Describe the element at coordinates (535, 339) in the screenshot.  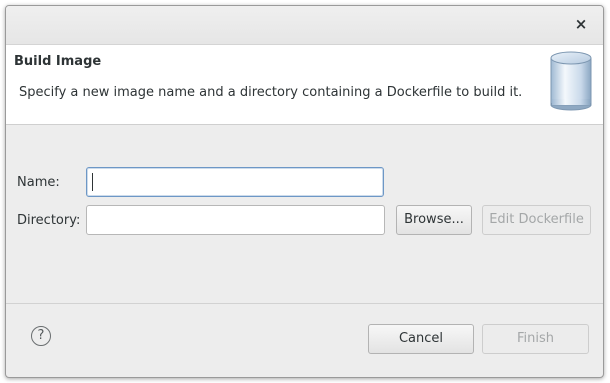
I see `finish-button: Finish` at that location.